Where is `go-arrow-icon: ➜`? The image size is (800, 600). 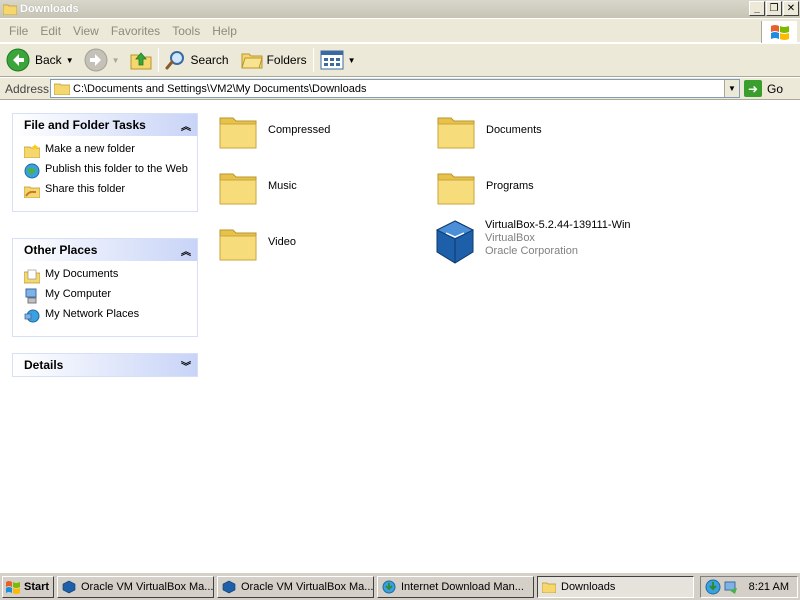
go-arrow-icon: ➜ is located at coordinates (753, 88).